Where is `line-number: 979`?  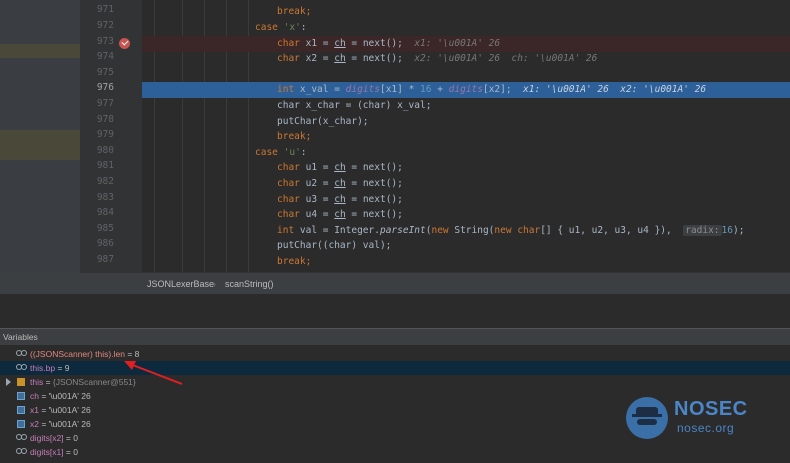
line-number: 979 is located at coordinates (105, 134).